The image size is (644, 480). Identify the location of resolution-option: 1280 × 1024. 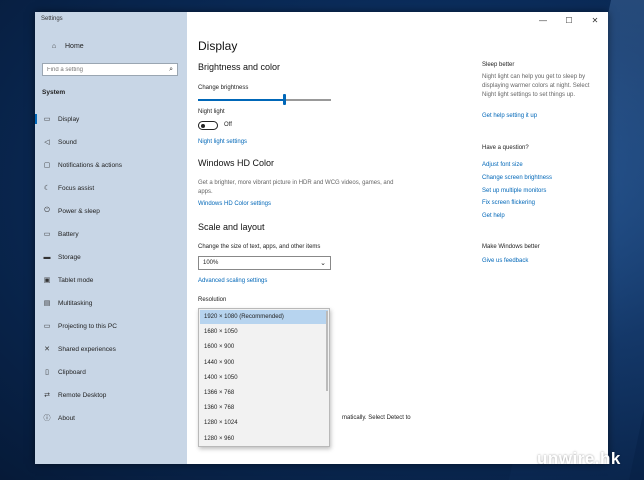
(264, 423).